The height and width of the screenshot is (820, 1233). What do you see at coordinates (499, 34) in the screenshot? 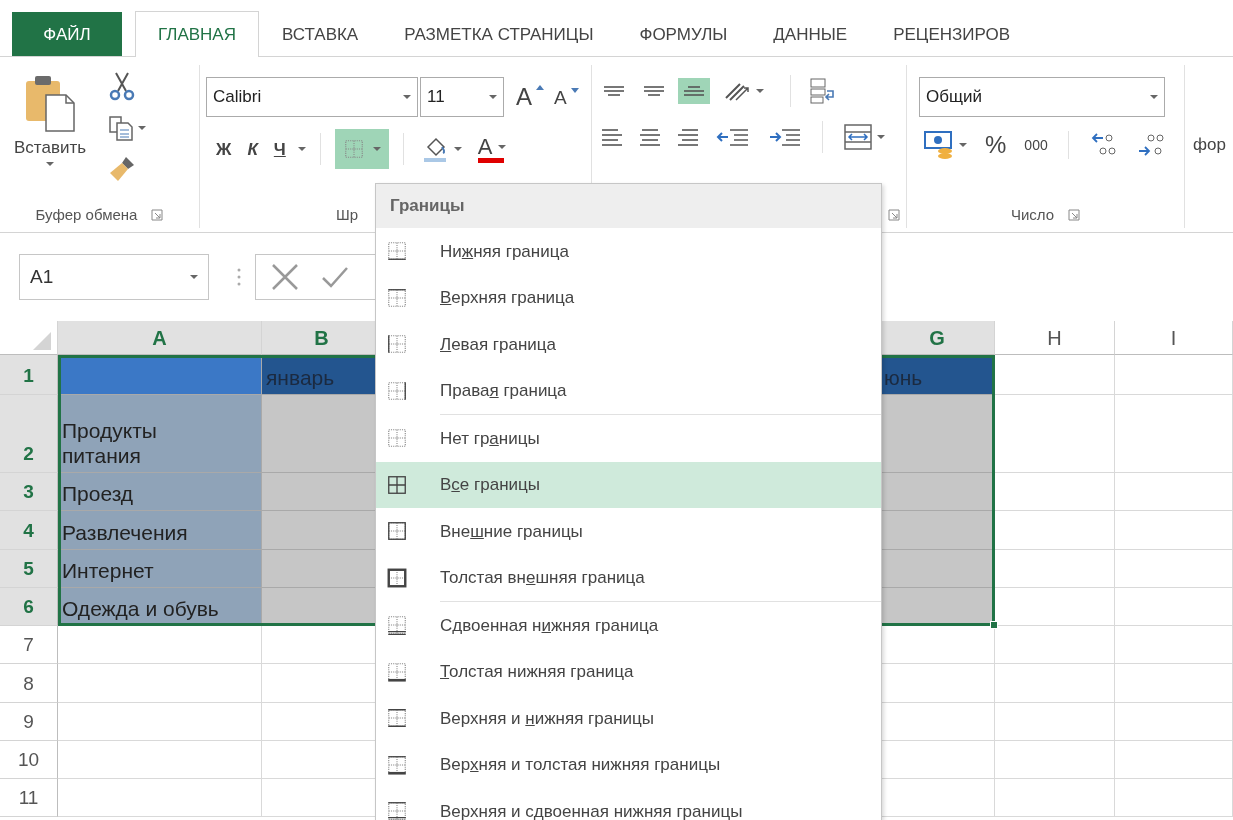
I see `ribbon-tab: РАЗМЕТКА СТРАНИЦЫ` at bounding box center [499, 34].